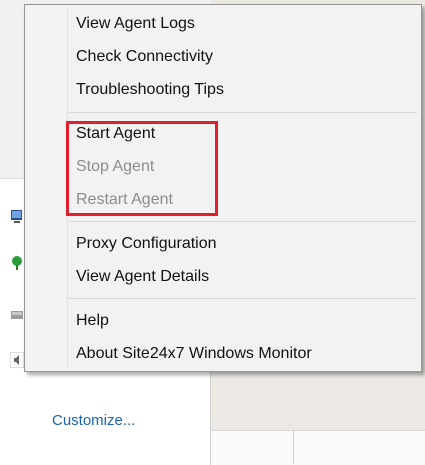  Describe the element at coordinates (142, 277) in the screenshot. I see `menu-item-view-agent-details: View Agent Details` at that location.